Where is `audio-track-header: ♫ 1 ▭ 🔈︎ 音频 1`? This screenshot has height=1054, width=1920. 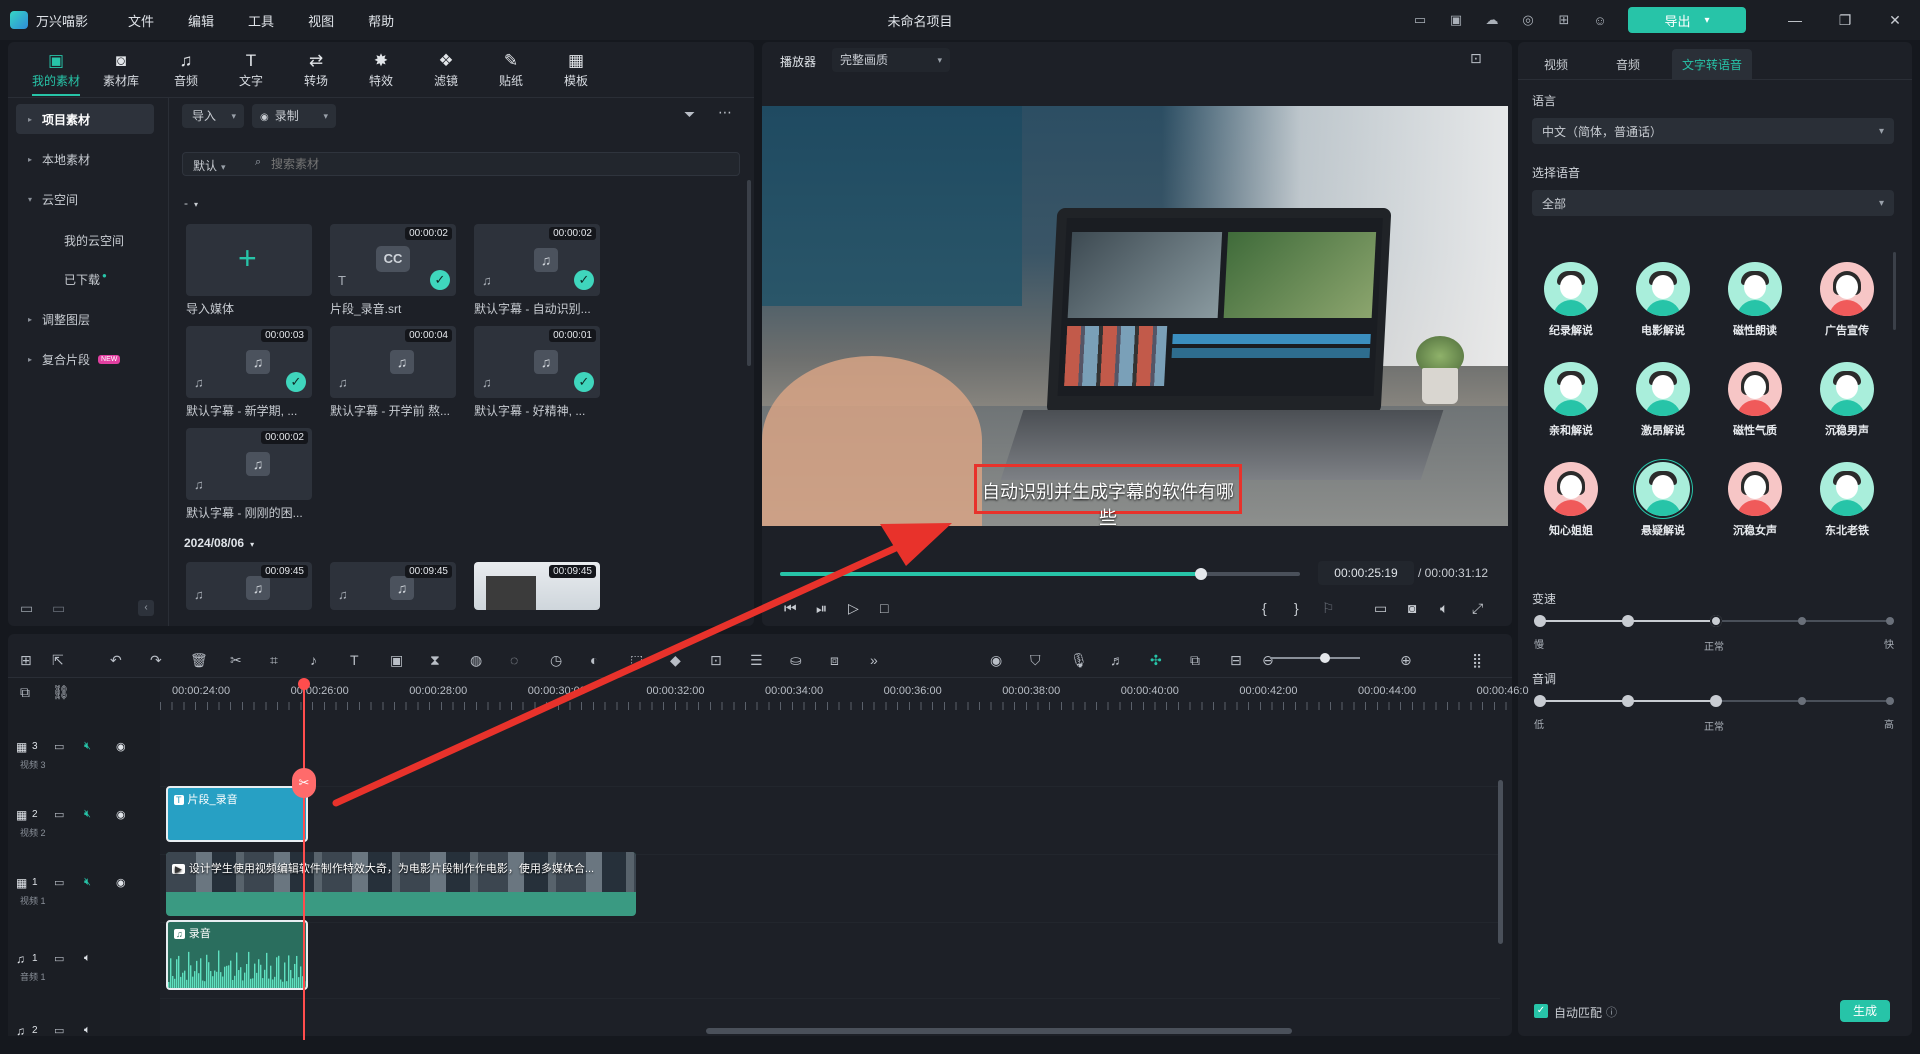
audio-track-header: ♫ 1 ▭ 🔈︎ 音频 1 is located at coordinates (81, 967).